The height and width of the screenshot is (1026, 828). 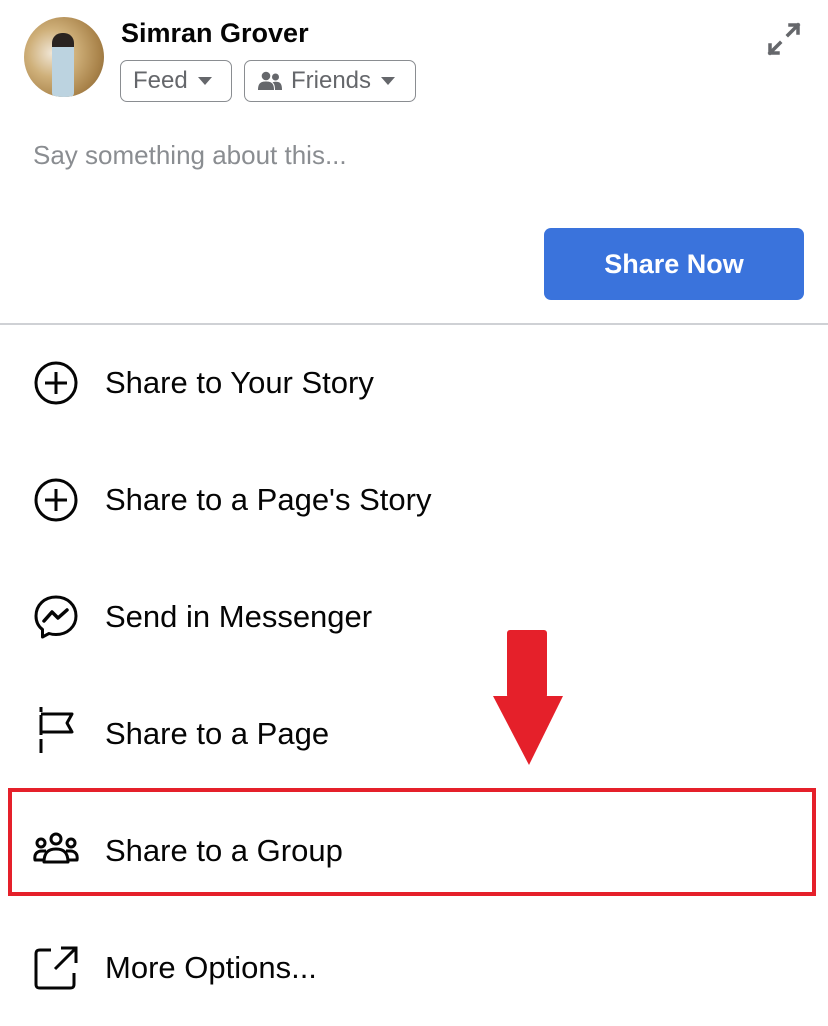 What do you see at coordinates (414, 382) in the screenshot?
I see `menu-item-share-to-your-story: Share to Your Story` at bounding box center [414, 382].